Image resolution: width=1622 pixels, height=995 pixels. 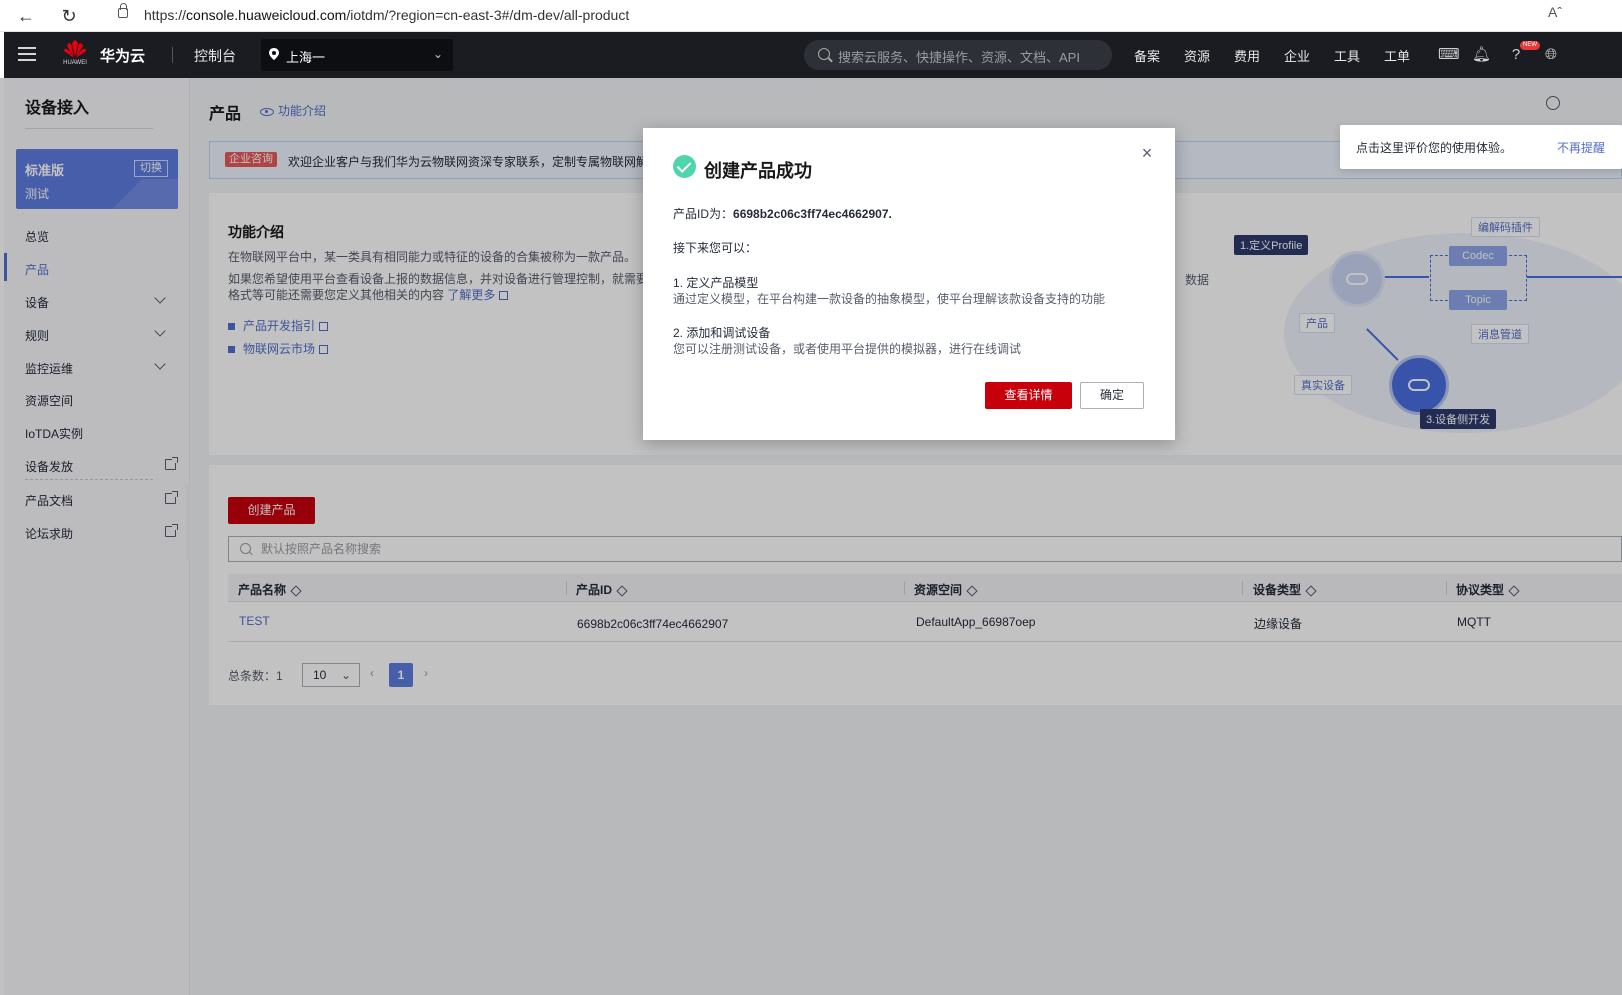 I want to click on step2-description: 您可以注册测试设备，或者使用平台提供的模拟器，进行在线调试, so click(x=847, y=349).